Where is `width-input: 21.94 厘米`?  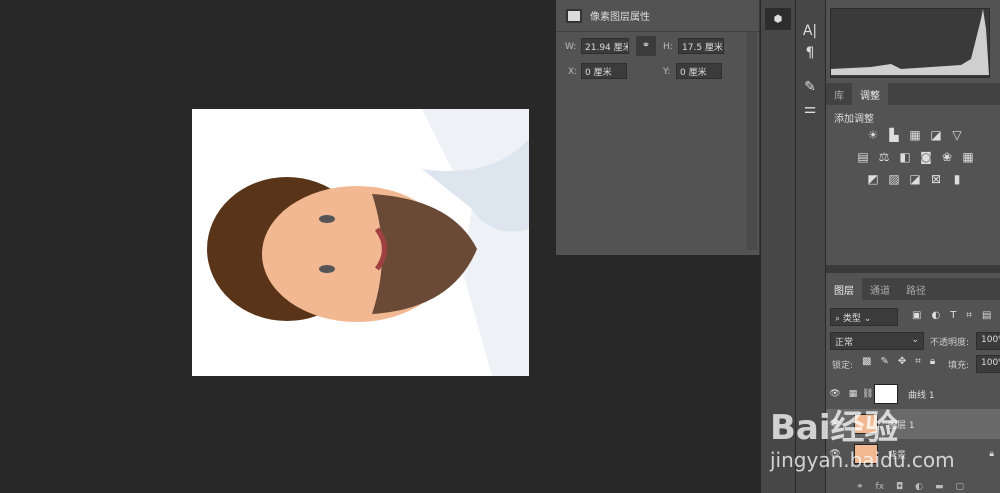 width-input: 21.94 厘米 is located at coordinates (605, 46).